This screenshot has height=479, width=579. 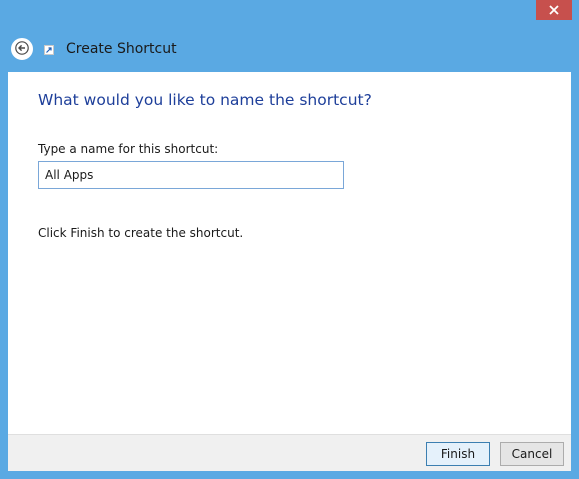 I want to click on finish-instruction: Click Finish to create the shortcut., so click(x=141, y=233).